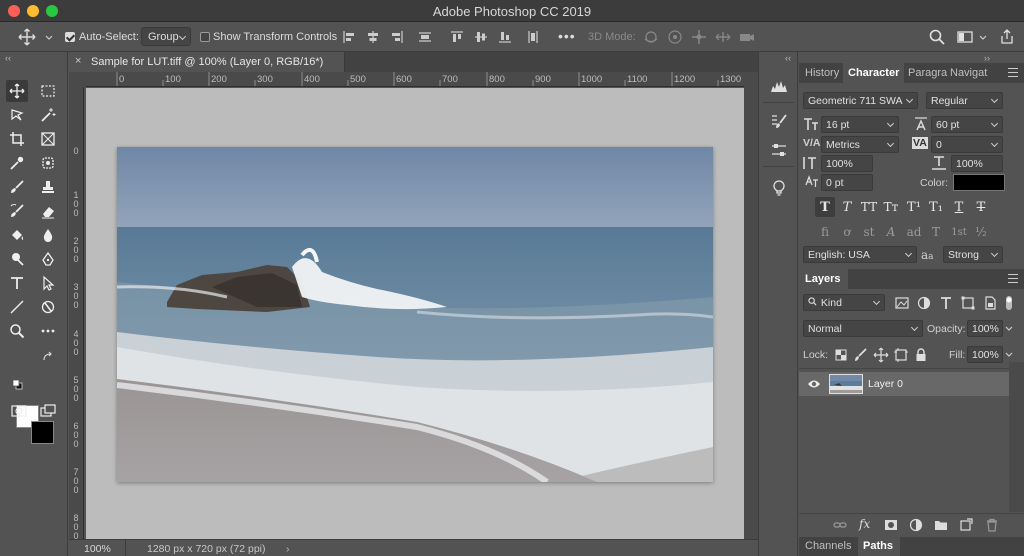  I want to click on collapse-icon: ‹‹, so click(8, 58).